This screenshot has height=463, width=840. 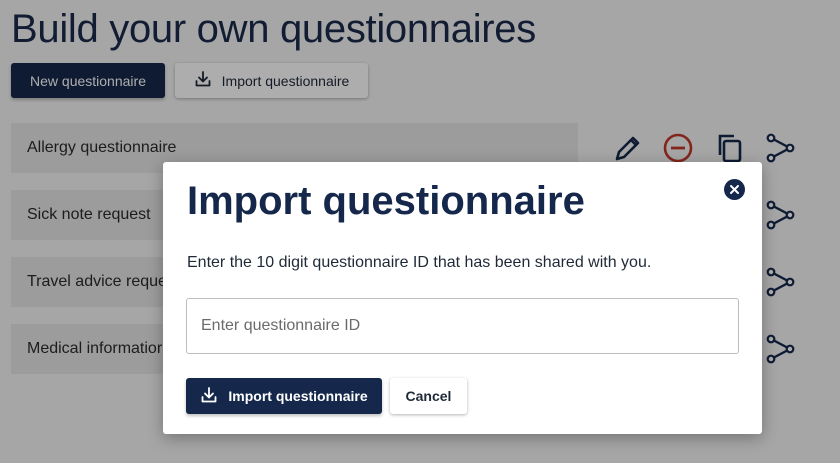 I want to click on cancel-button-label: Cancel, so click(x=428, y=396).